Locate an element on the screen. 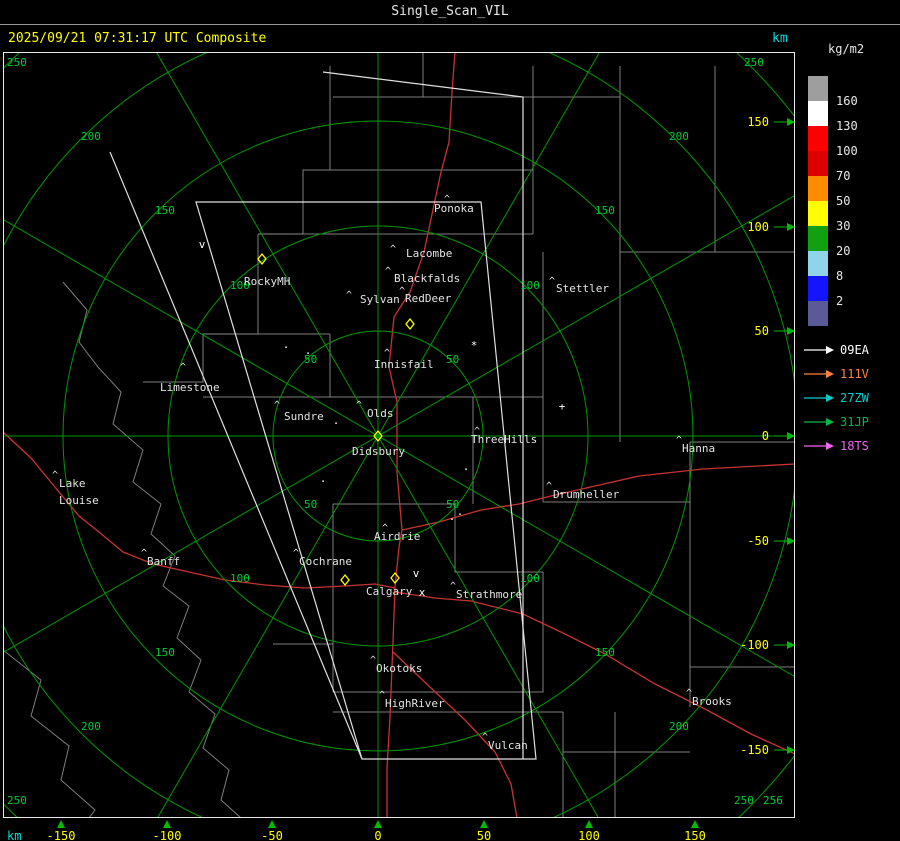 The height and width of the screenshot is (841, 900). colorbar-value: 8 is located at coordinates (840, 276).